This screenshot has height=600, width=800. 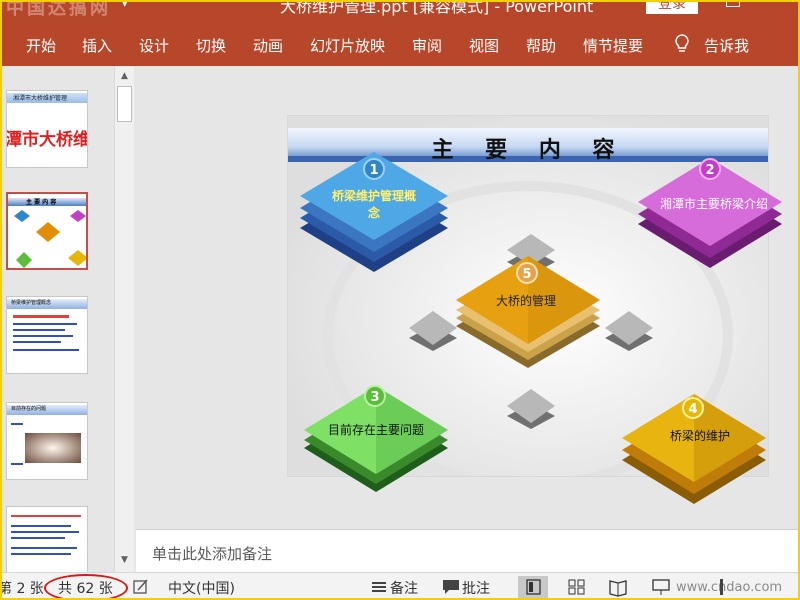 What do you see at coordinates (576, 587) in the screenshot?
I see `slide-sorter-view-button` at bounding box center [576, 587].